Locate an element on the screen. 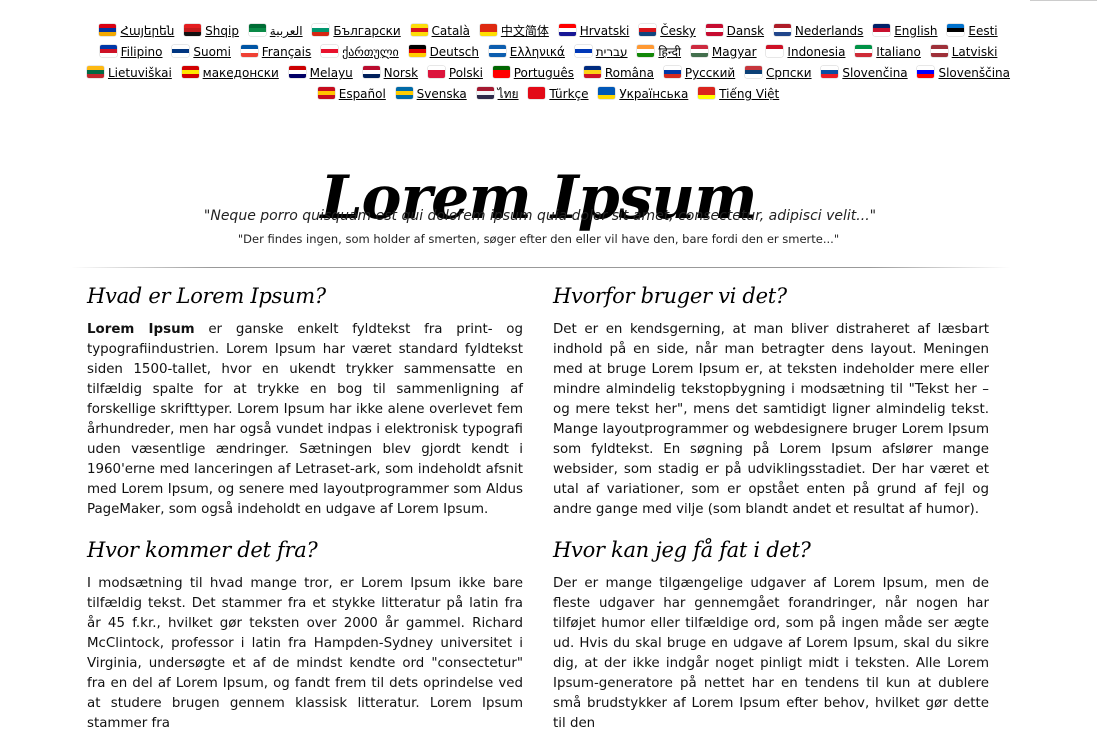 This screenshot has width=1097, height=748. language-item: Česky is located at coordinates (667, 31).